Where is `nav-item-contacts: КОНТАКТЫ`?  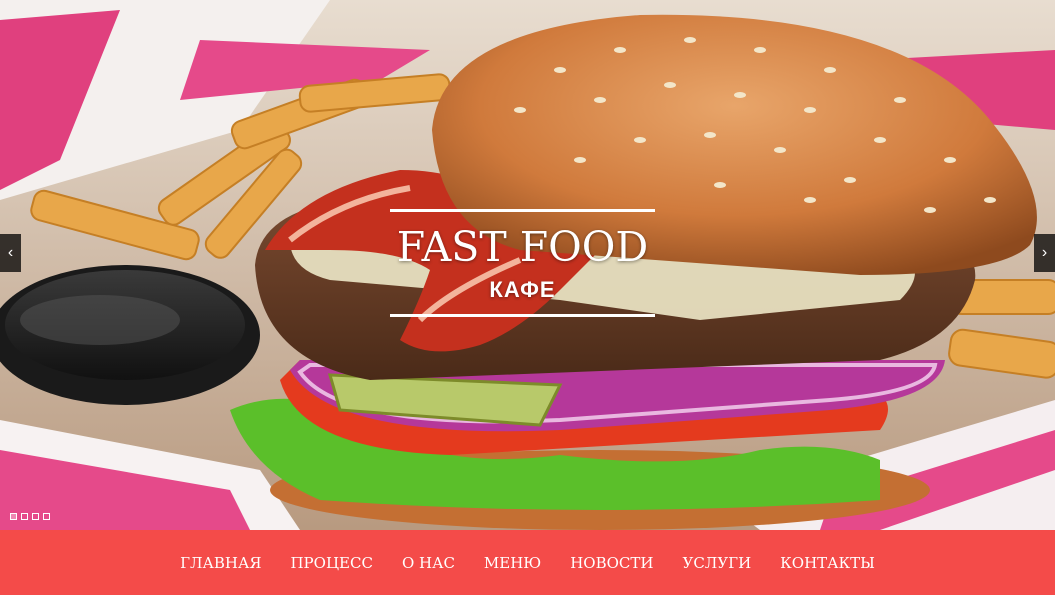 nav-item-contacts: КОНТАКТЫ is located at coordinates (828, 563).